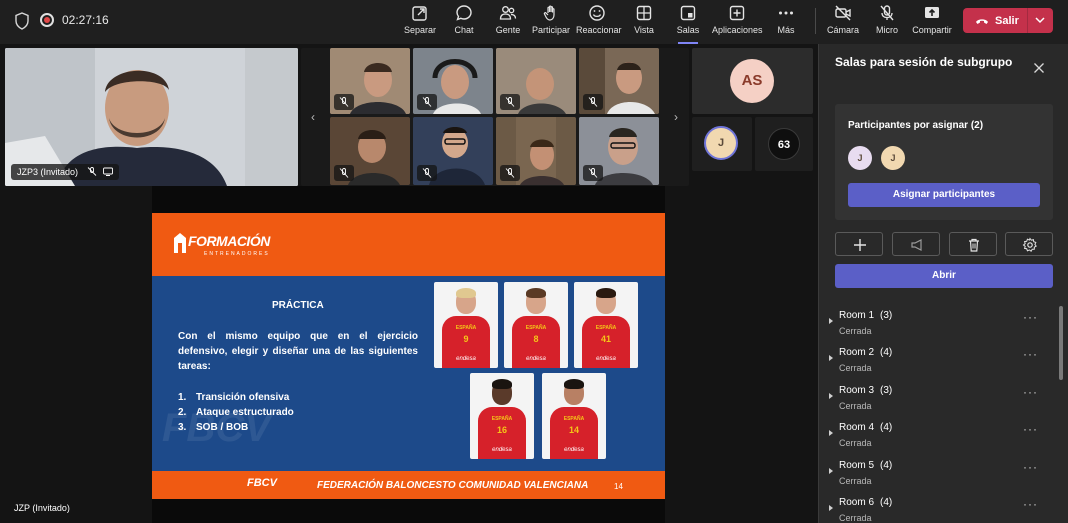 The width and height of the screenshot is (1068, 523). Describe the element at coordinates (599, 22) in the screenshot. I see `react-button: Reaccionar` at that location.